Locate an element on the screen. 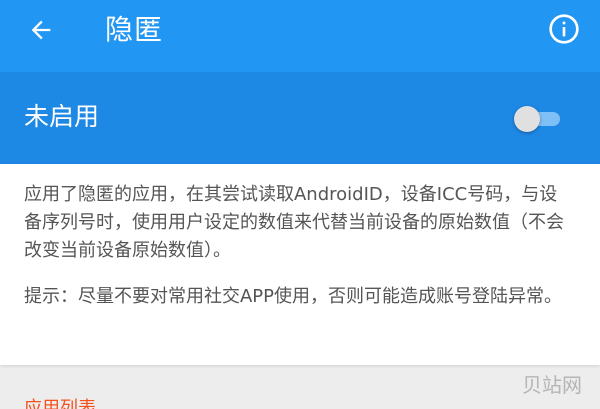 This screenshot has height=409, width=600. info-circle-icon is located at coordinates (564, 29).